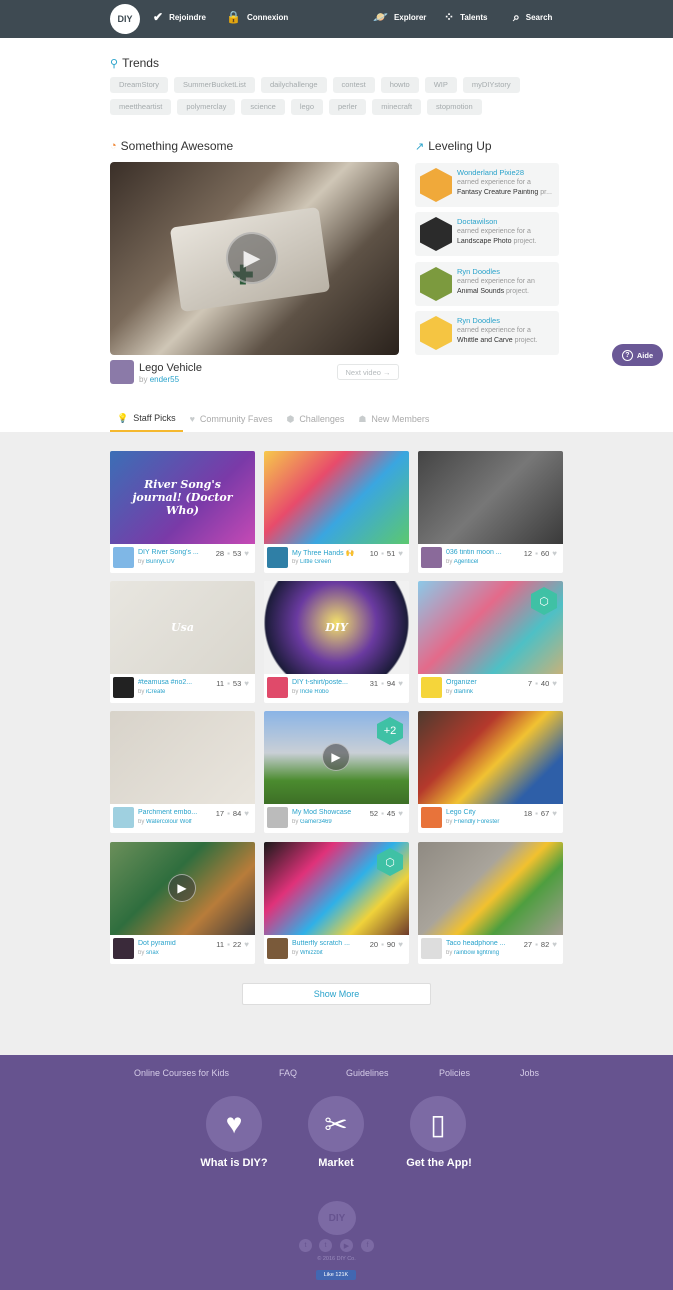 This screenshot has height=1290, width=673. What do you see at coordinates (476, 822) in the screenshot?
I see `author-link: Friendly Forester` at bounding box center [476, 822].